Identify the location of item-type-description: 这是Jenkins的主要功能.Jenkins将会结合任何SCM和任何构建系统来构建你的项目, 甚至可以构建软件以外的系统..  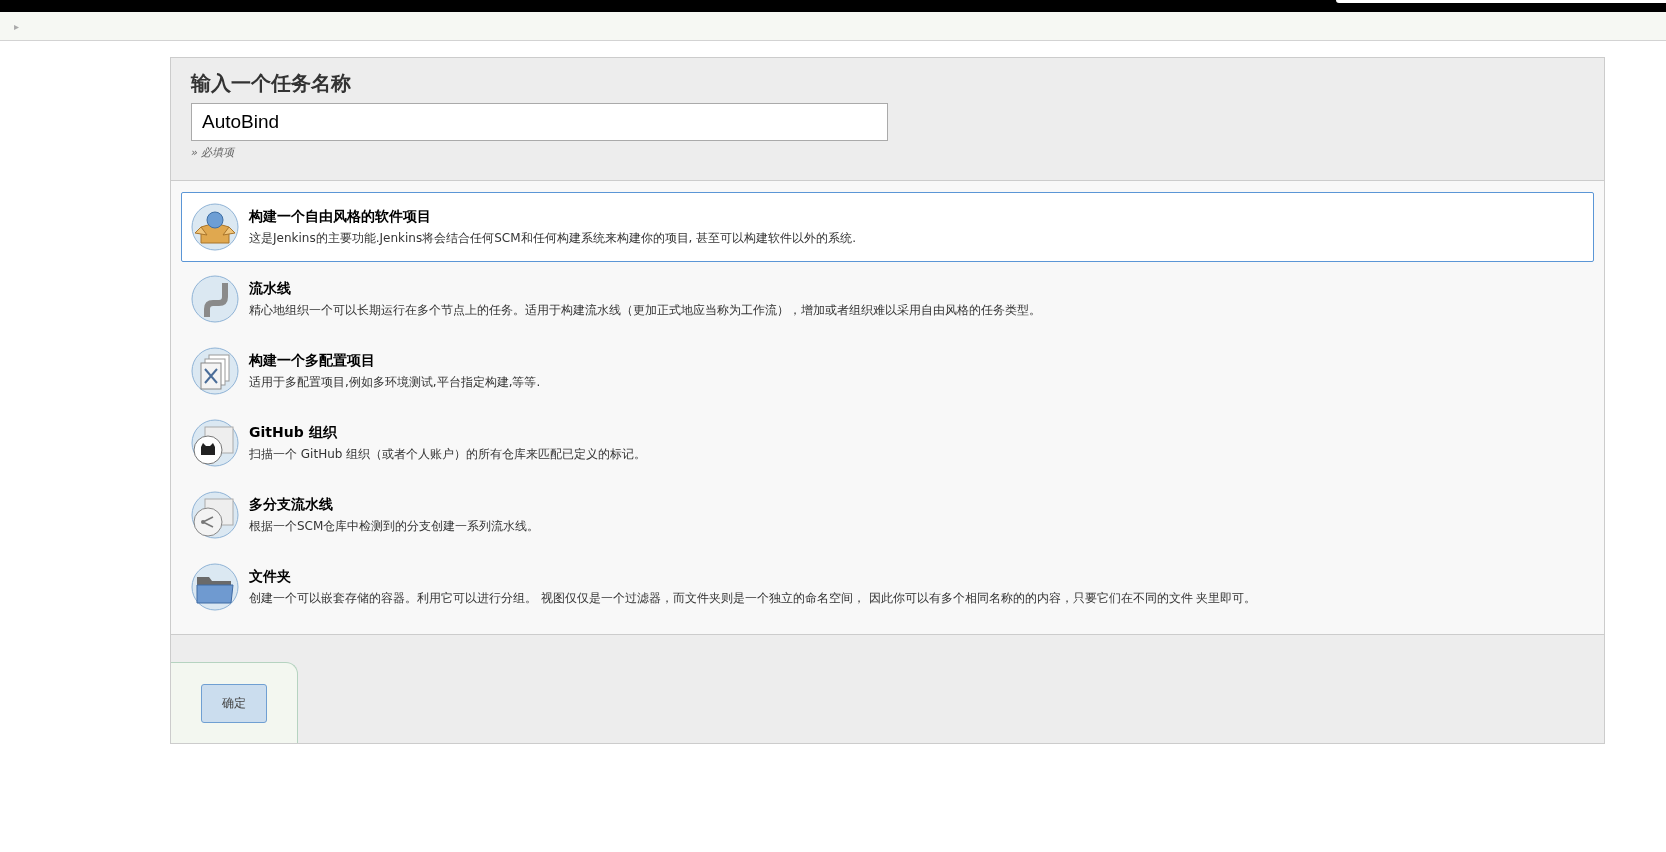
(552, 238).